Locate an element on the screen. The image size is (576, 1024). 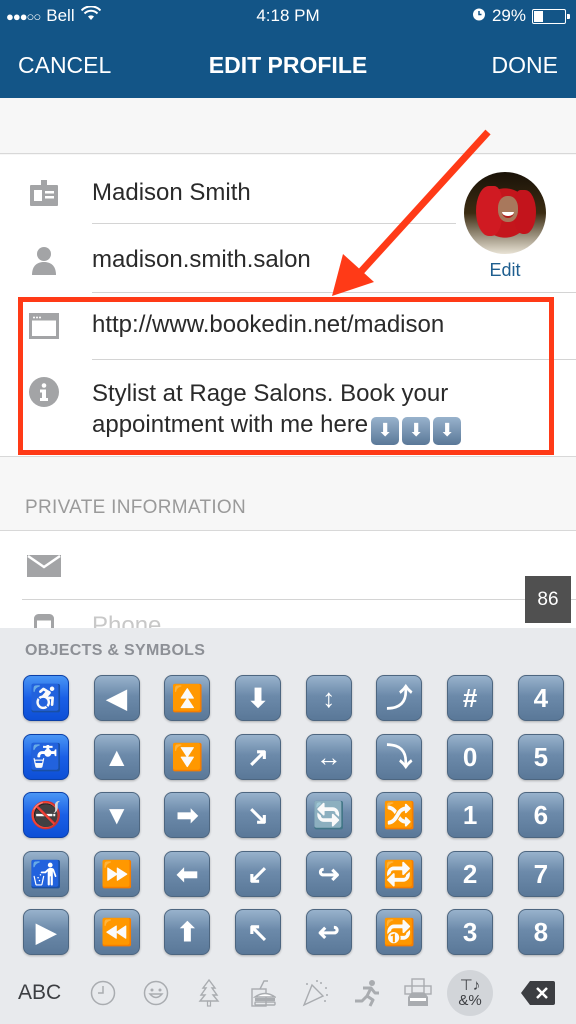
emoji-key-down-left-arrow: ↙ is located at coordinates (258, 873).